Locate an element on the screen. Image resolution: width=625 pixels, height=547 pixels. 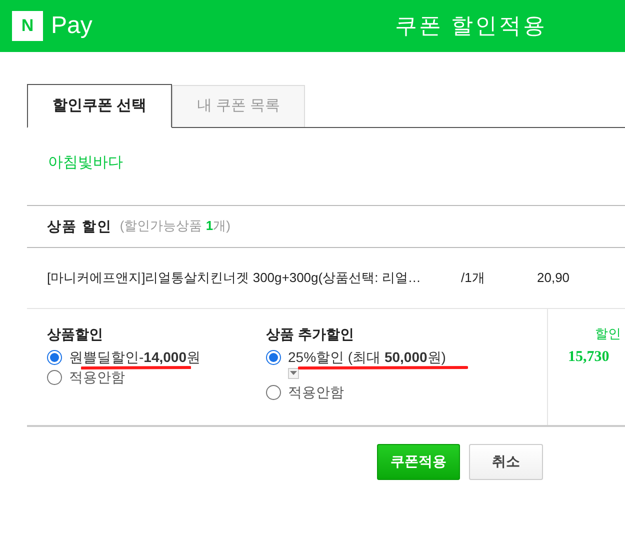
logo-badge: N is located at coordinates (27, 26).